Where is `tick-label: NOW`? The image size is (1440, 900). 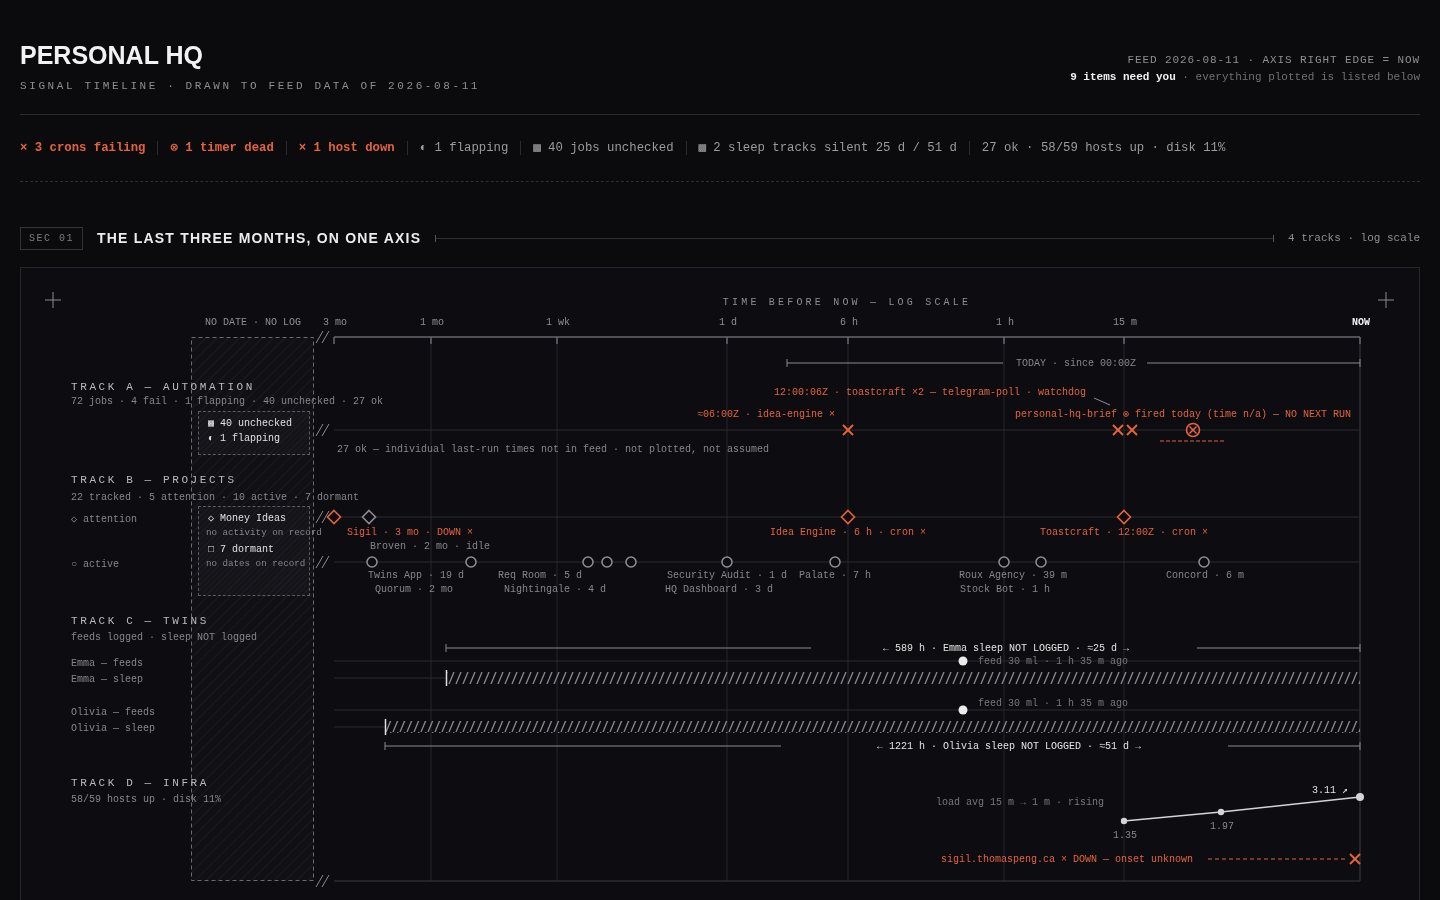 tick-label: NOW is located at coordinates (1361, 323).